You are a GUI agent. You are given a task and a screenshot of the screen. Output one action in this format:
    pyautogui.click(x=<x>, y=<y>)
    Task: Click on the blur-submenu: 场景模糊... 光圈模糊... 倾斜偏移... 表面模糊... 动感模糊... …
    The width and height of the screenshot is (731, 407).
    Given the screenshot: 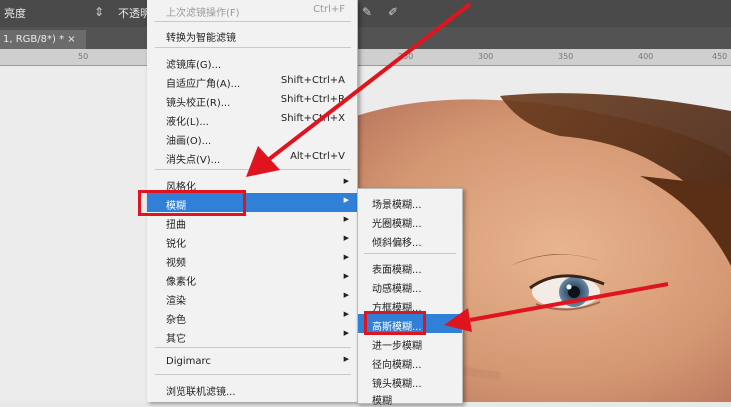 What is the action you would take?
    pyautogui.click(x=410, y=297)
    